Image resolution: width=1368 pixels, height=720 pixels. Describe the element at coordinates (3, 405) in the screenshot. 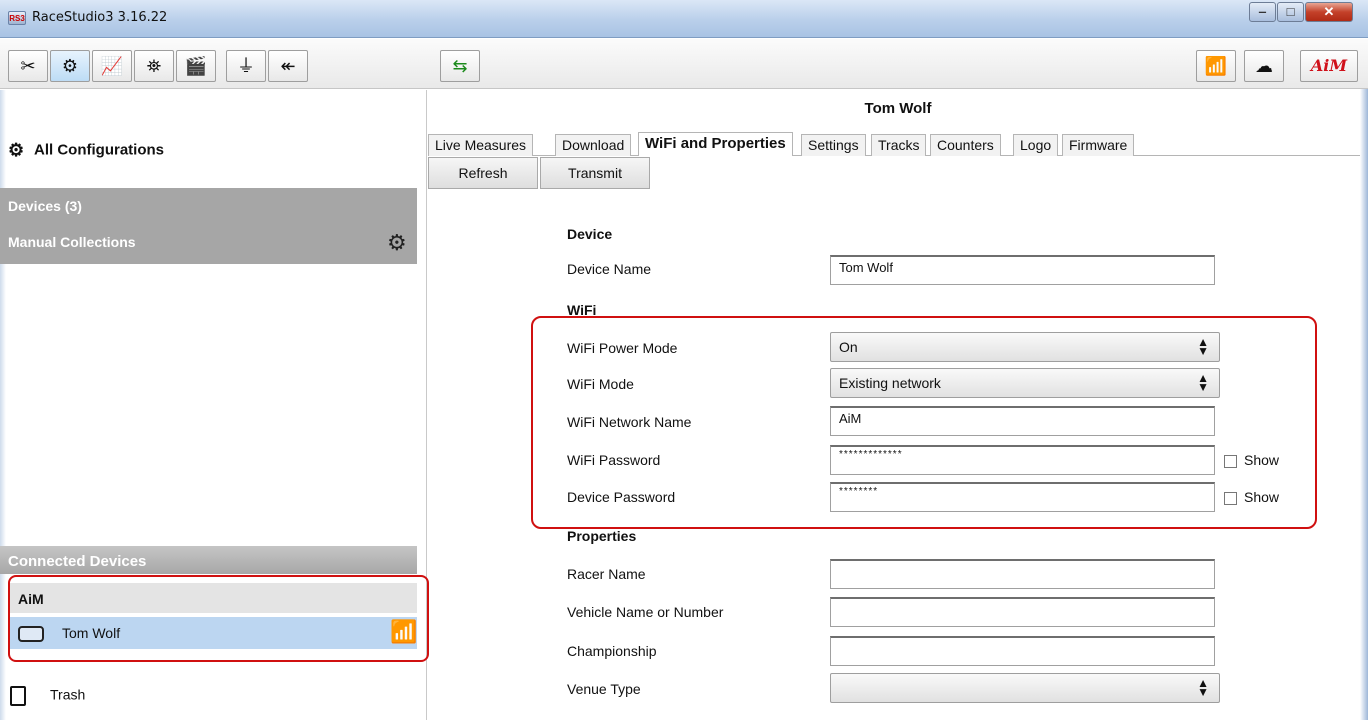

I see `window-edge-left` at that location.